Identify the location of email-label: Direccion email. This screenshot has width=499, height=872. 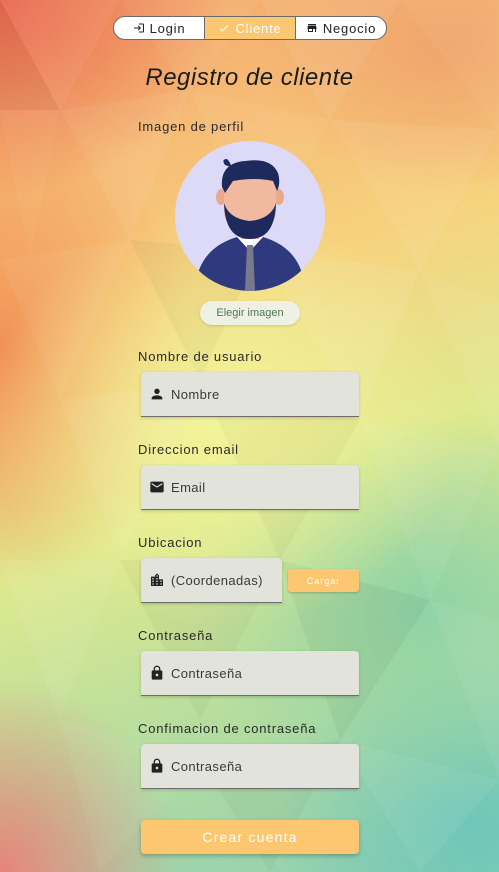
(188, 449).